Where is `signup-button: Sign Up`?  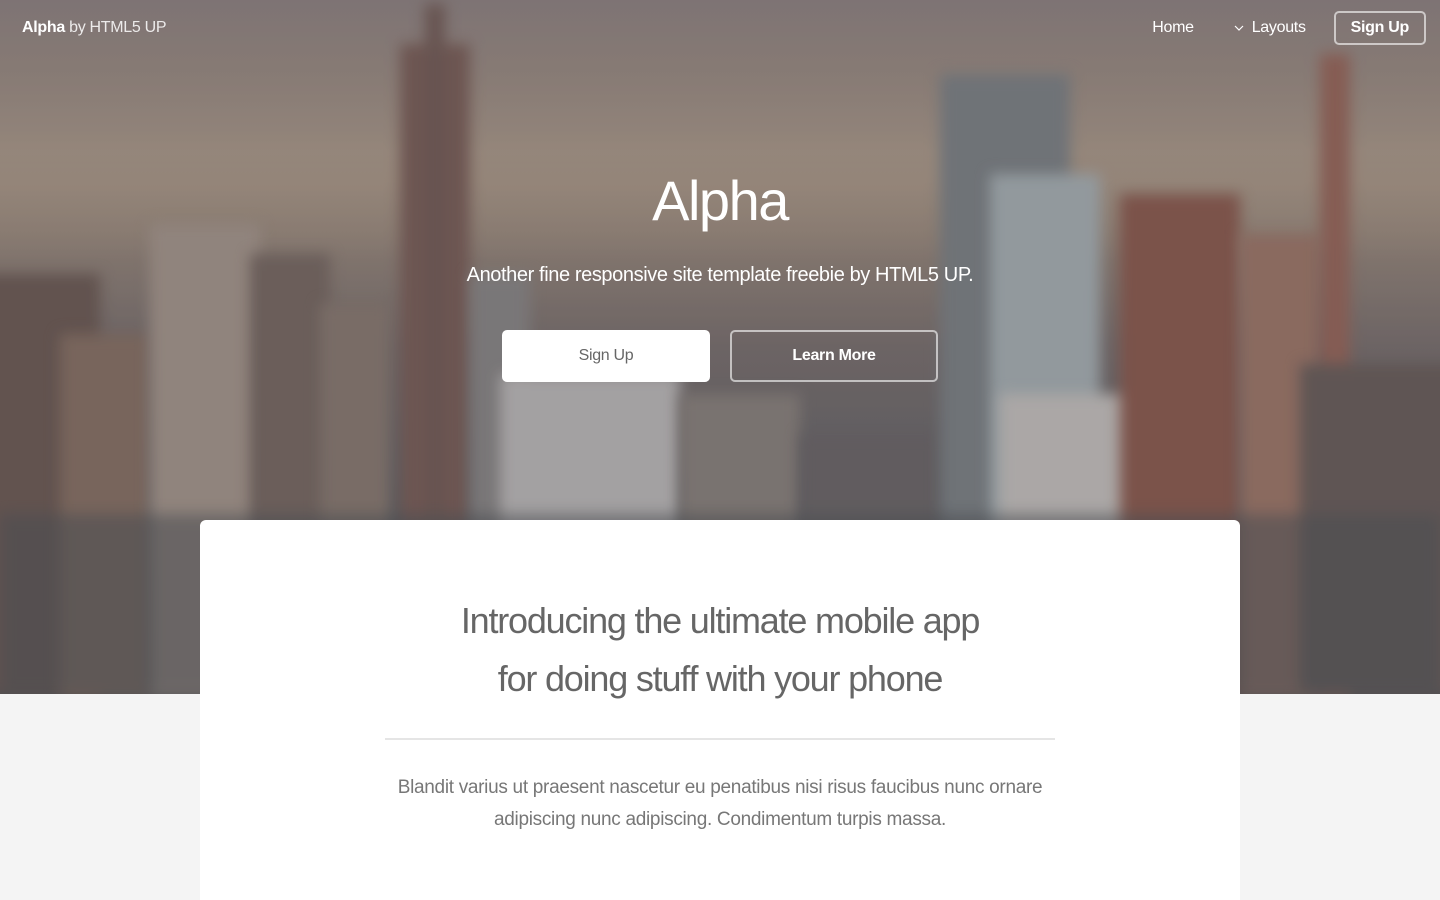
signup-button: Sign Up is located at coordinates (606, 356).